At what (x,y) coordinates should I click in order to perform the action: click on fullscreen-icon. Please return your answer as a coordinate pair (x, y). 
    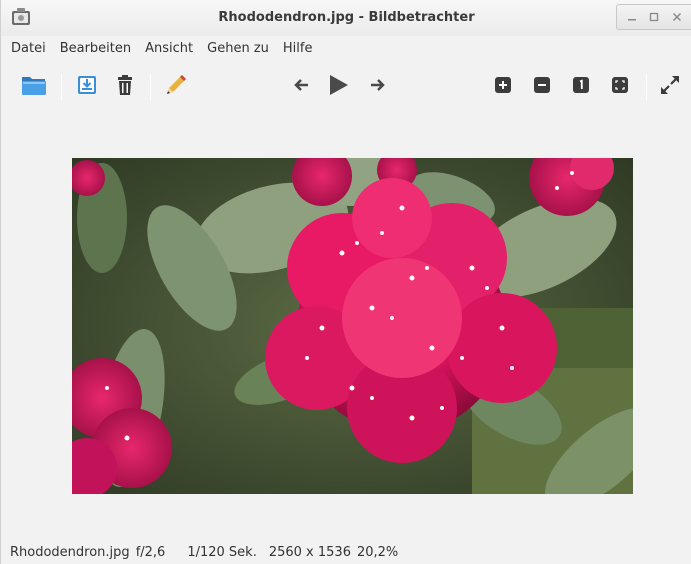
    Looking at the image, I should click on (670, 87).